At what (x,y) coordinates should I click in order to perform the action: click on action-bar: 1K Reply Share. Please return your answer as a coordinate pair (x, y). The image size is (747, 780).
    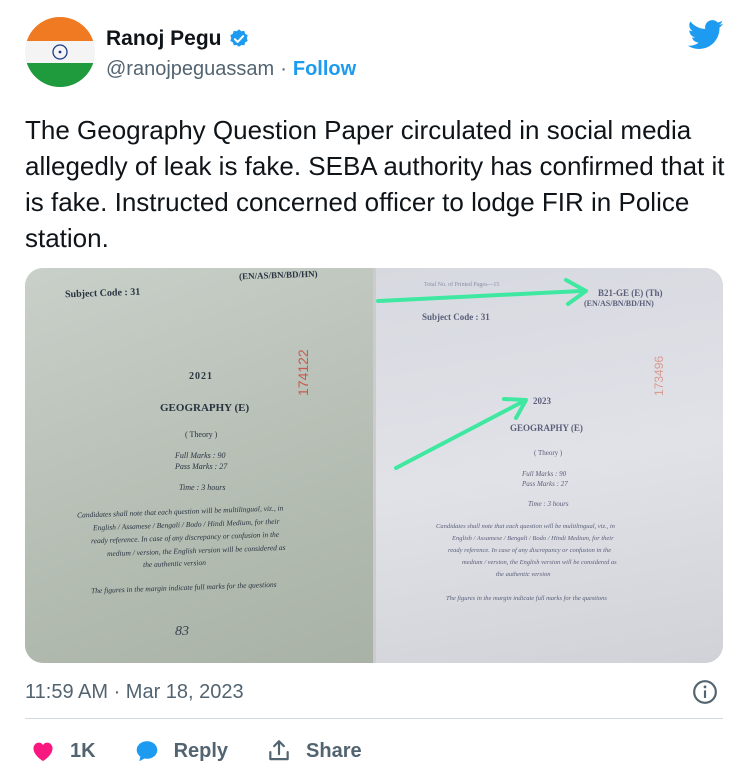
    Looking at the image, I should click on (215, 751).